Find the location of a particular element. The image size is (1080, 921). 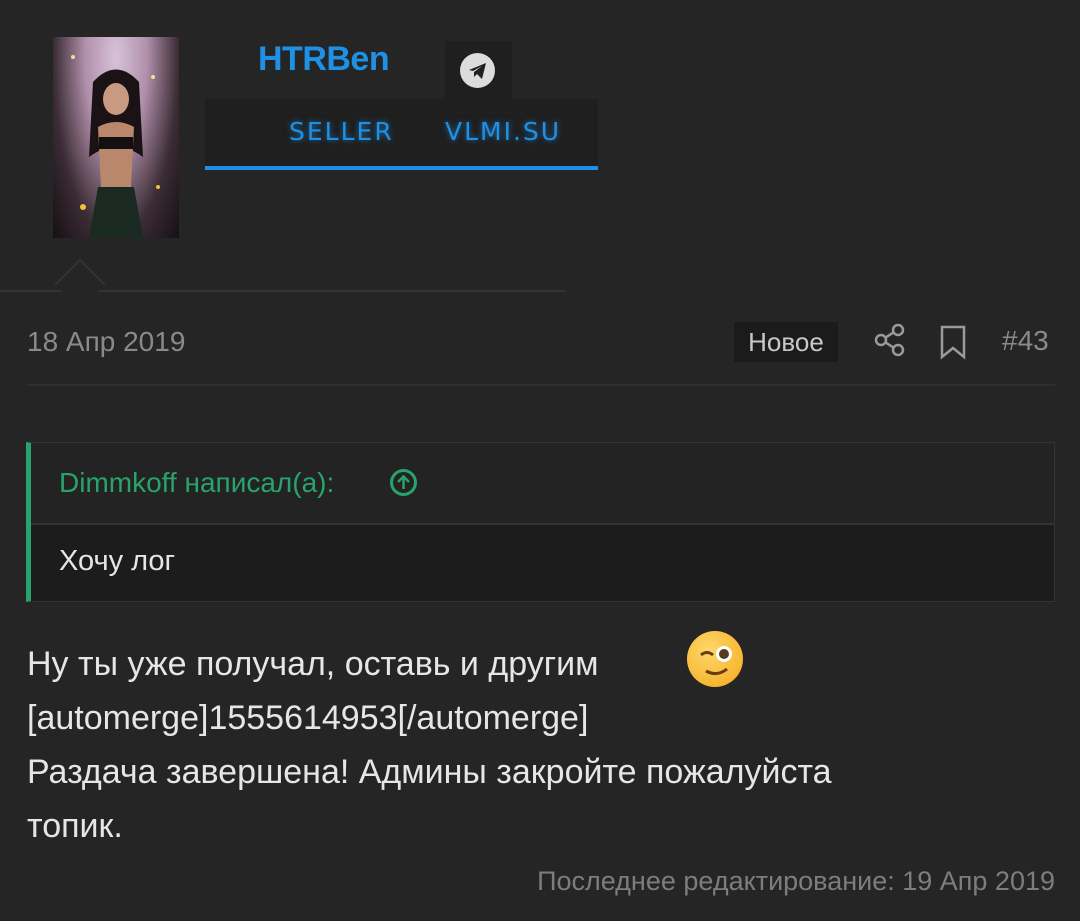

telegram-icon is located at coordinates (477, 70).